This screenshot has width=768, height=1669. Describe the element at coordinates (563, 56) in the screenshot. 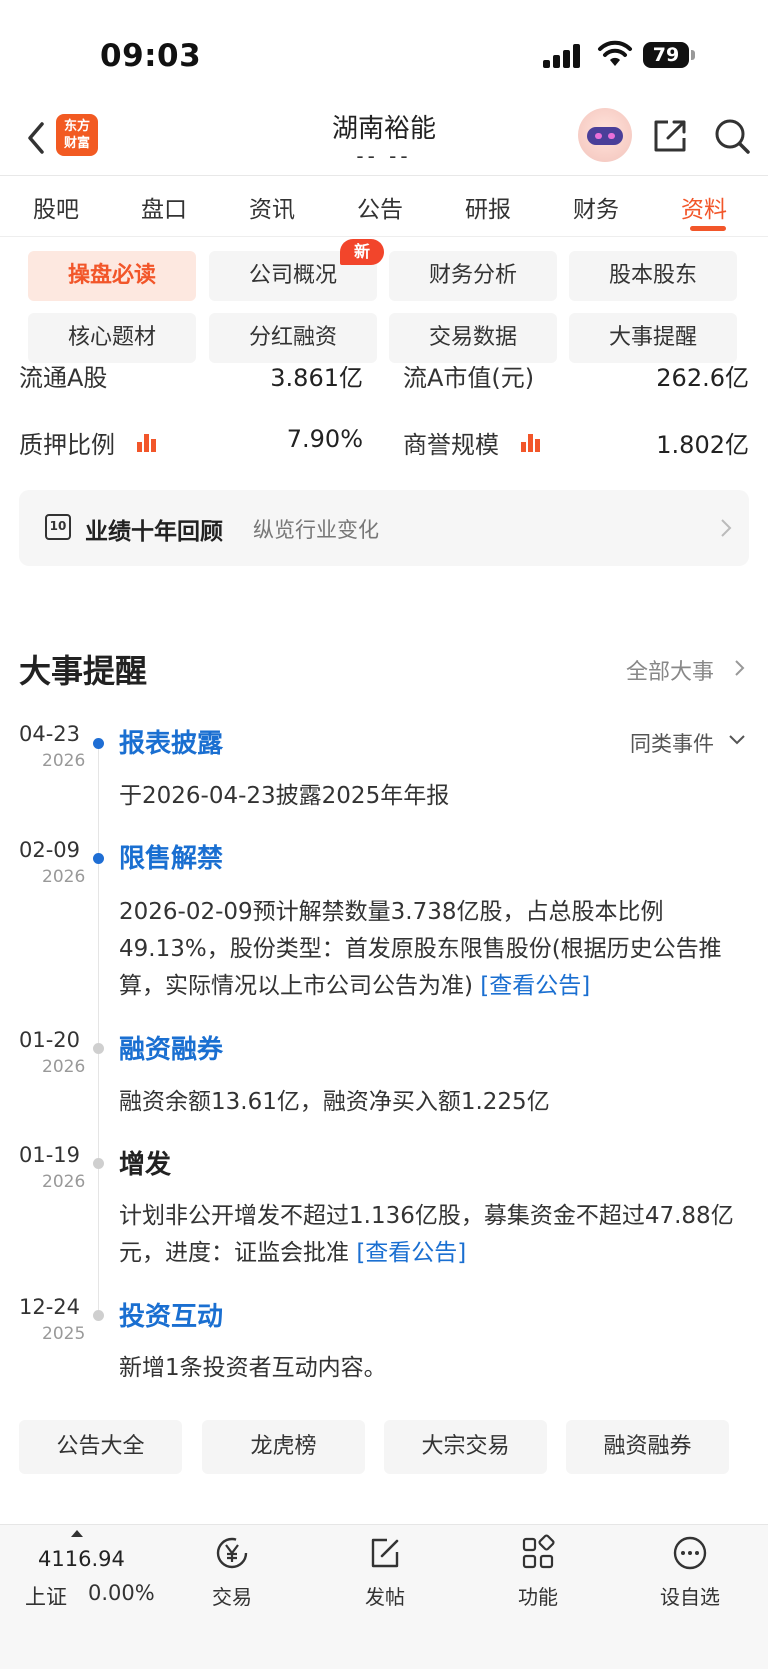

I see `cellular-signal-icon` at that location.